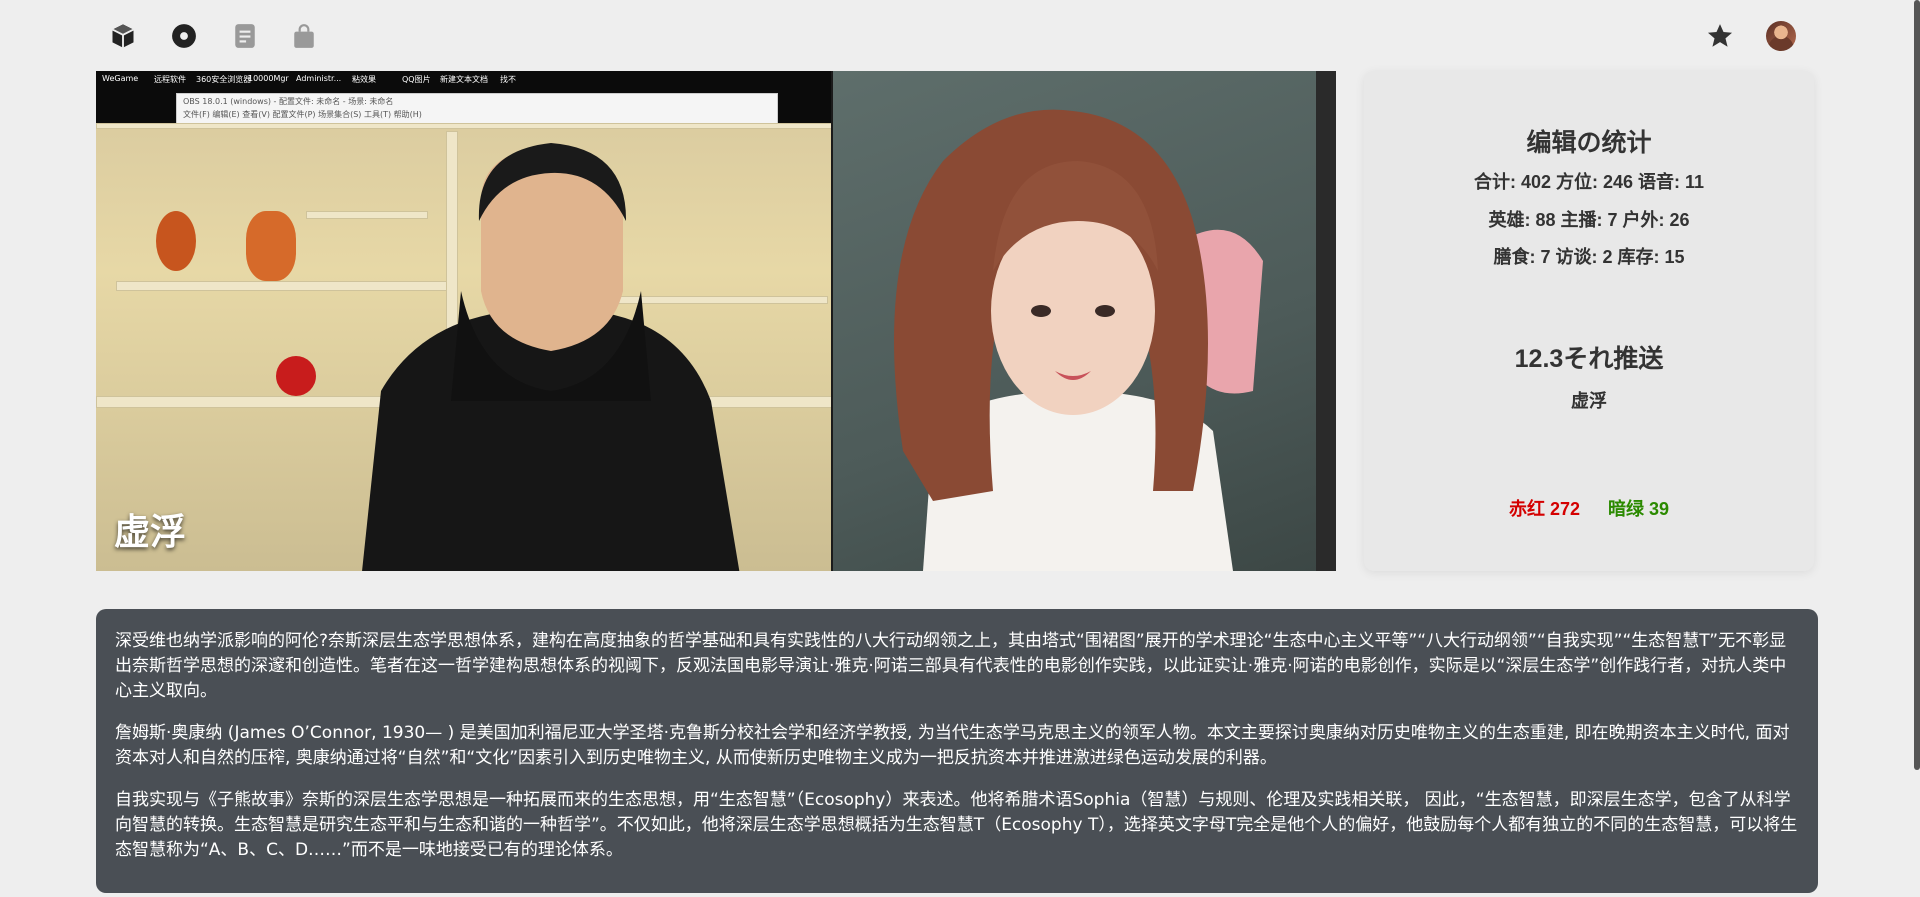  Describe the element at coordinates (170, 79) in the screenshot. I see `desktop-item: 远程软件` at that location.